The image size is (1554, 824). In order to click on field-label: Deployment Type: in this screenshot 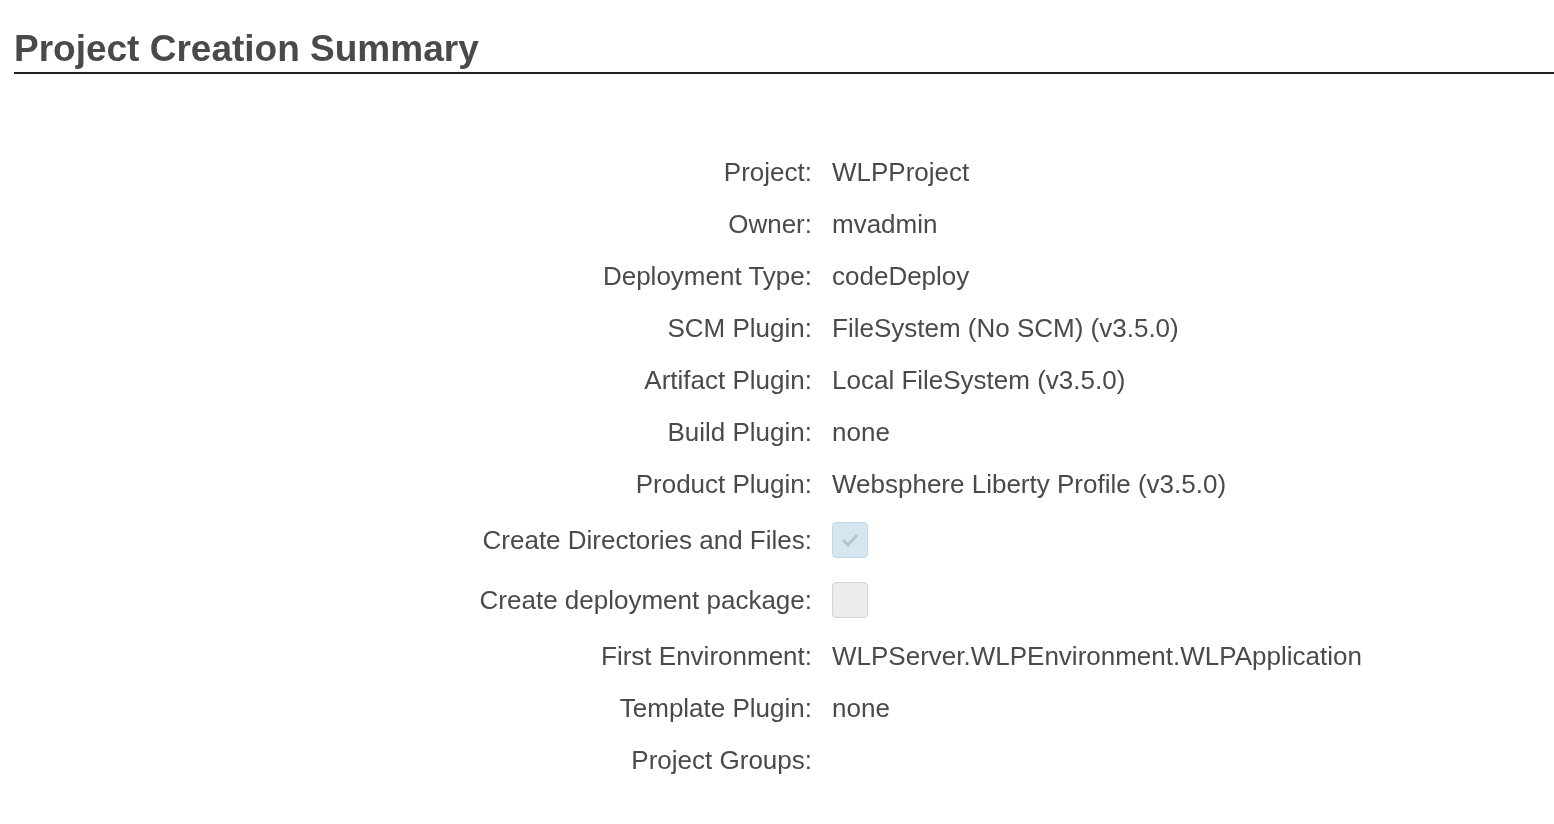, I will do `click(707, 276)`.